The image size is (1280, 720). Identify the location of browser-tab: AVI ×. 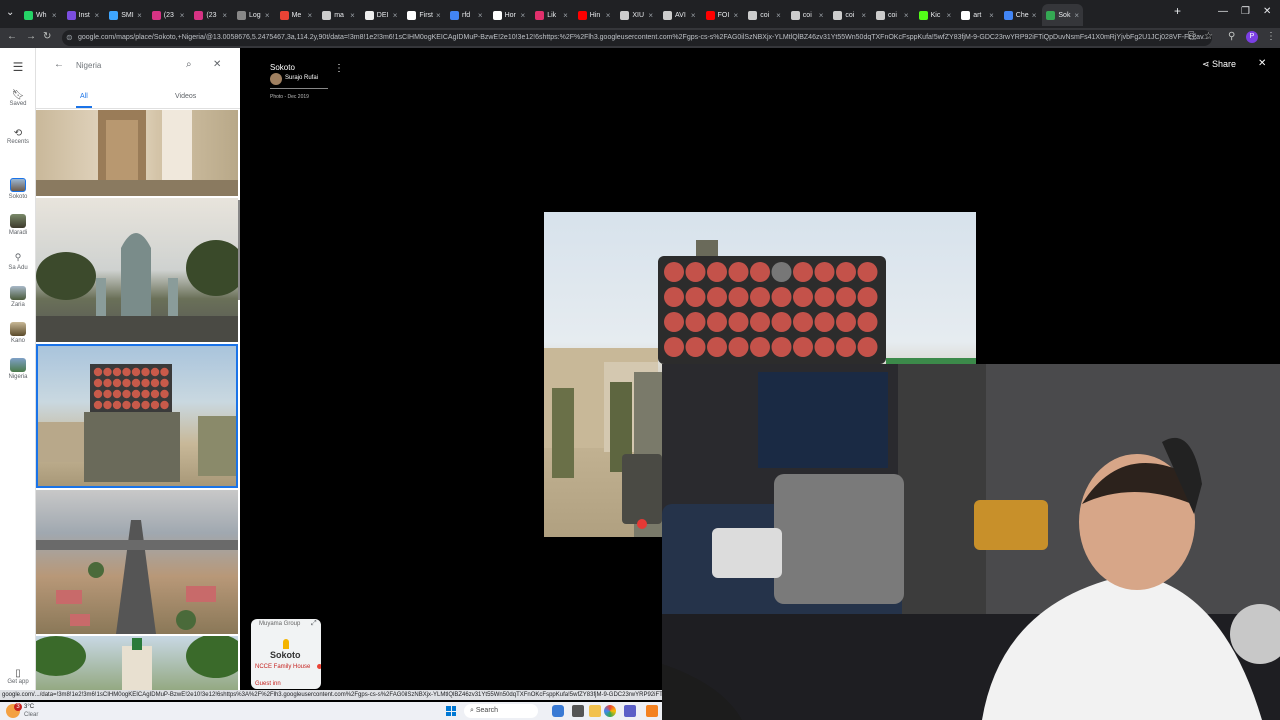
(679, 15).